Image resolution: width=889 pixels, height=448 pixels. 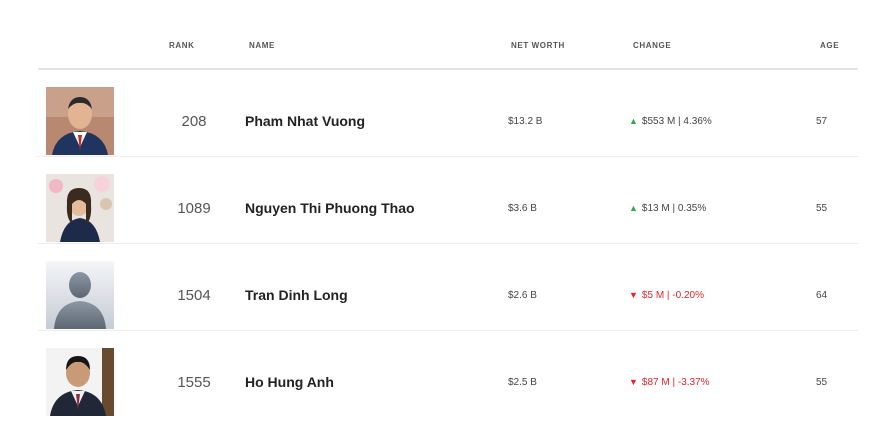 What do you see at coordinates (822, 295) in the screenshot?
I see `age-value: 64` at bounding box center [822, 295].